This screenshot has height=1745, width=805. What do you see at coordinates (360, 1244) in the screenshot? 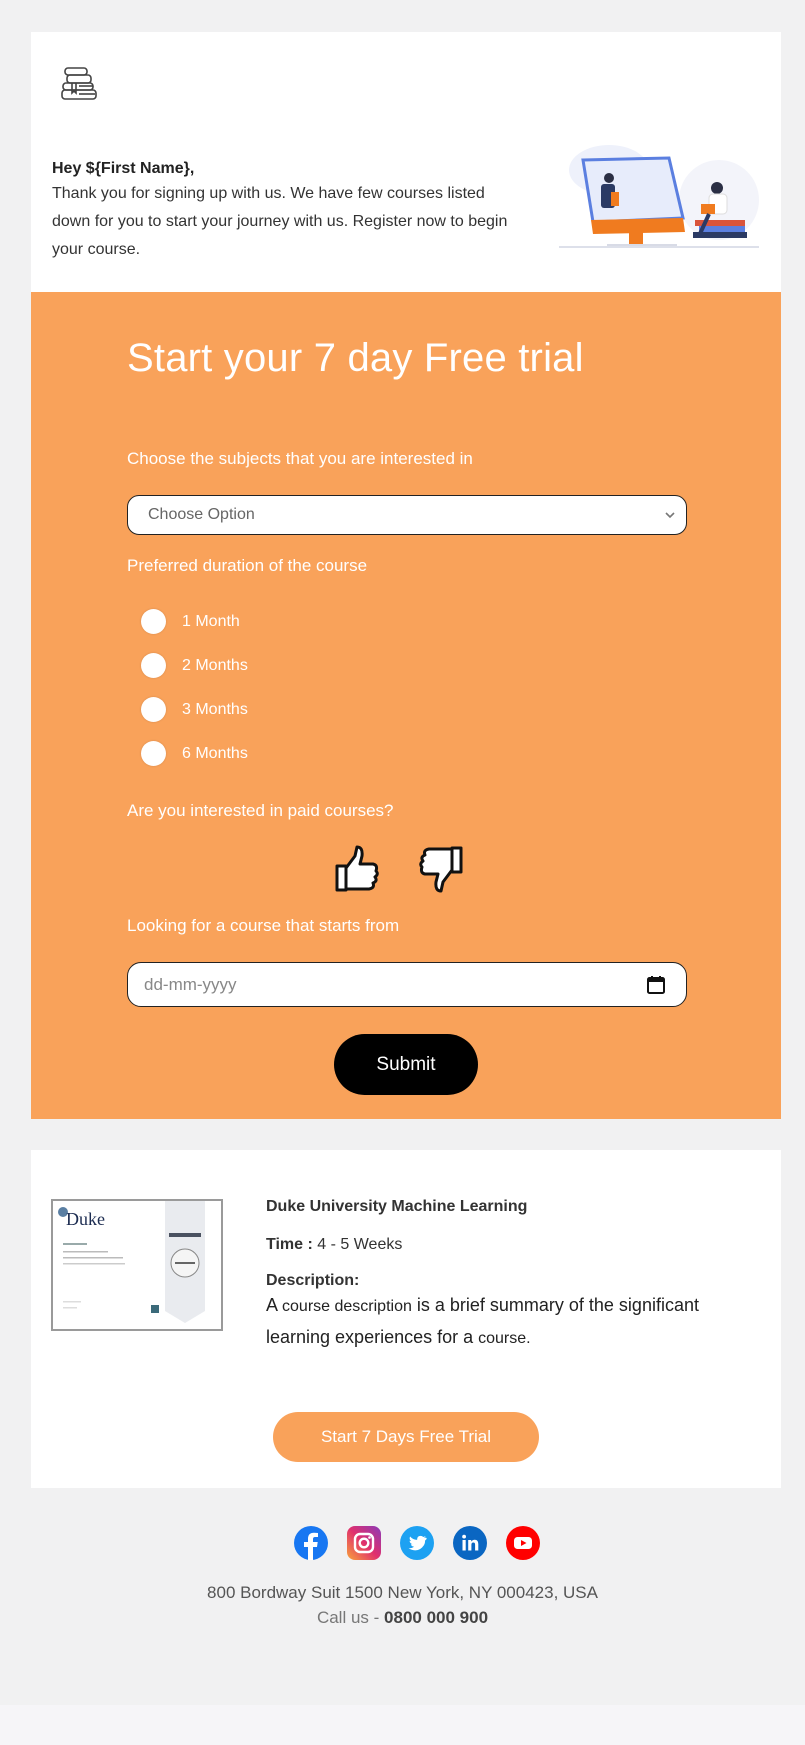
I see `course-time-value: 4 - 5 Weeks` at bounding box center [360, 1244].